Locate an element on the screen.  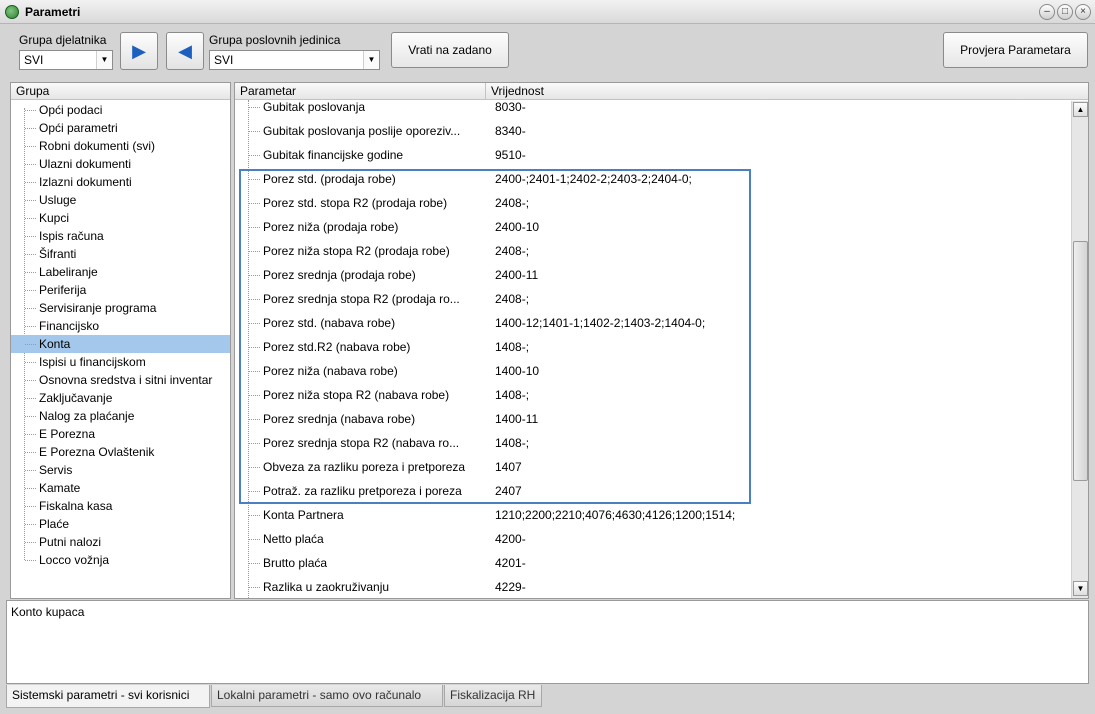
business-unit-group-select: SVI ▼ is located at coordinates (294, 60).